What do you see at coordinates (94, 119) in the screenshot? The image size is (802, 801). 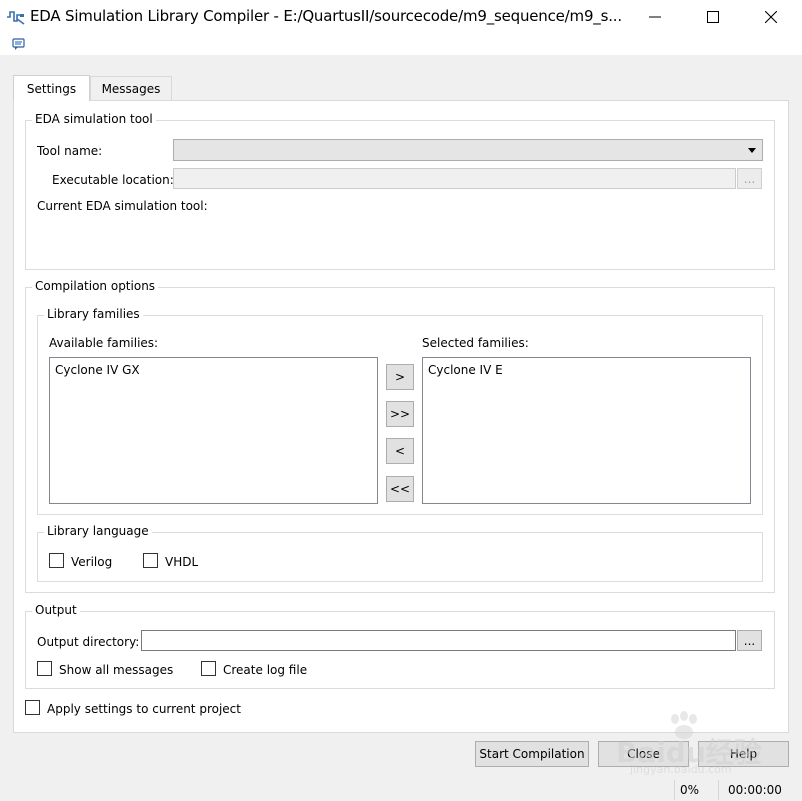 I see `eda-tool-group-title: EDA simulation tool` at bounding box center [94, 119].